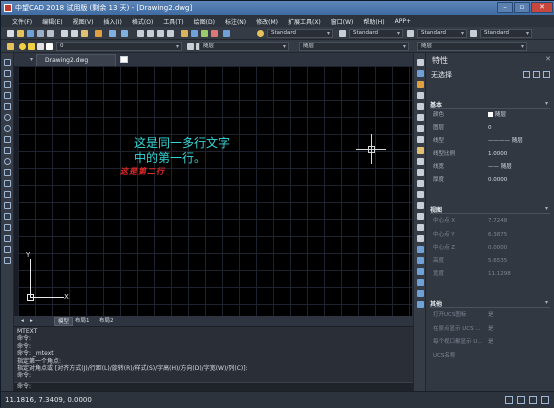  Describe the element at coordinates (420, 293) in the screenshot. I see `pedit-tool-icon` at that location.